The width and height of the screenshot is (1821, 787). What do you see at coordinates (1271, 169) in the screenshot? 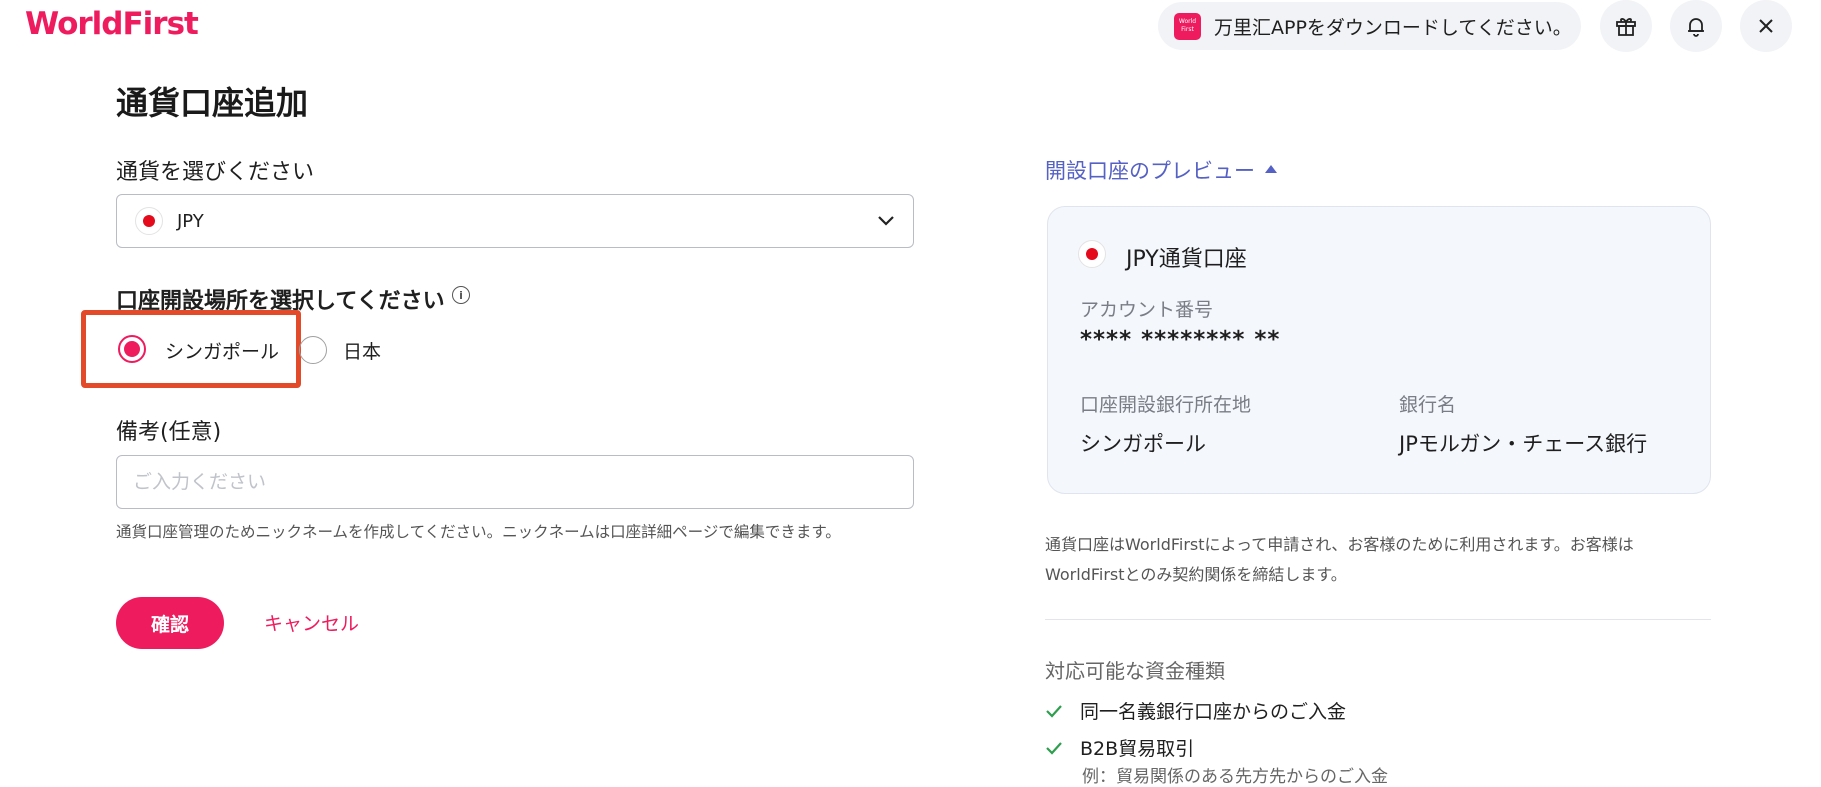
I see `caret-up-icon` at bounding box center [1271, 169].